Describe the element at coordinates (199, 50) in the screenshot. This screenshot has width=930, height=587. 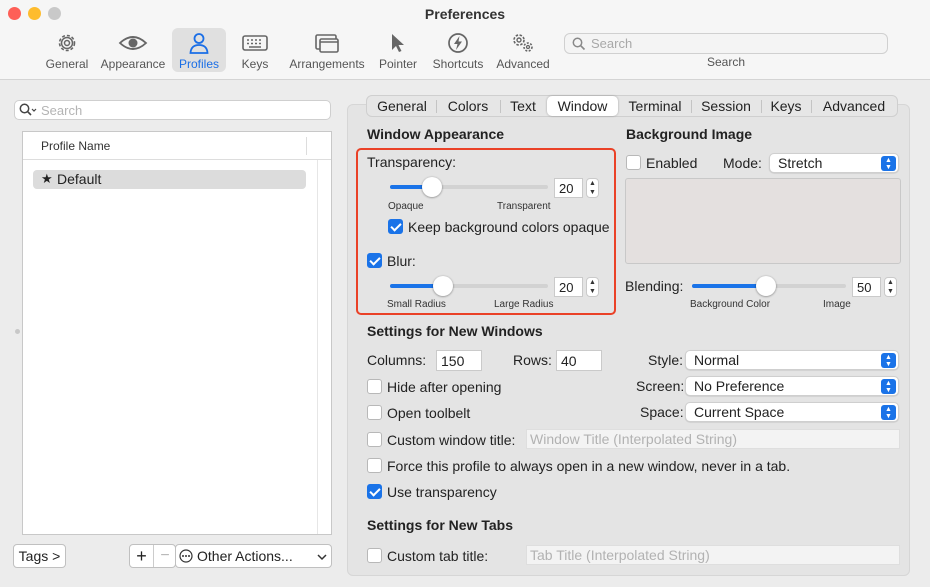
I see `toolbar-profiles: Profiles` at that location.